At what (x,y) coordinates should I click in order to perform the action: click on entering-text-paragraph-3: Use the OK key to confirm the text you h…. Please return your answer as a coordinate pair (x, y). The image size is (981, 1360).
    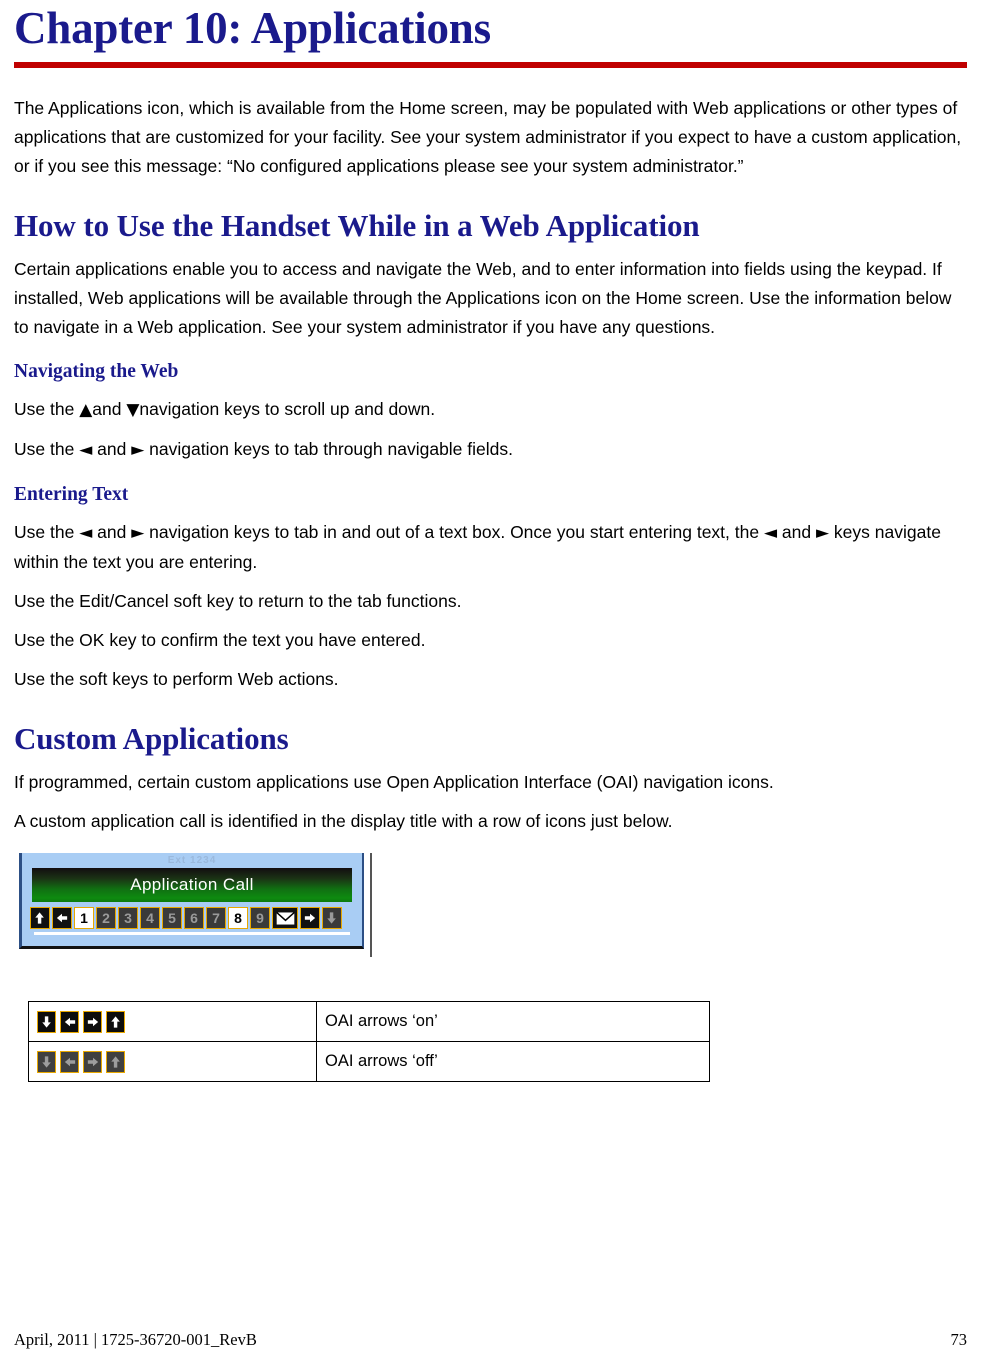
    Looking at the image, I should click on (220, 640).